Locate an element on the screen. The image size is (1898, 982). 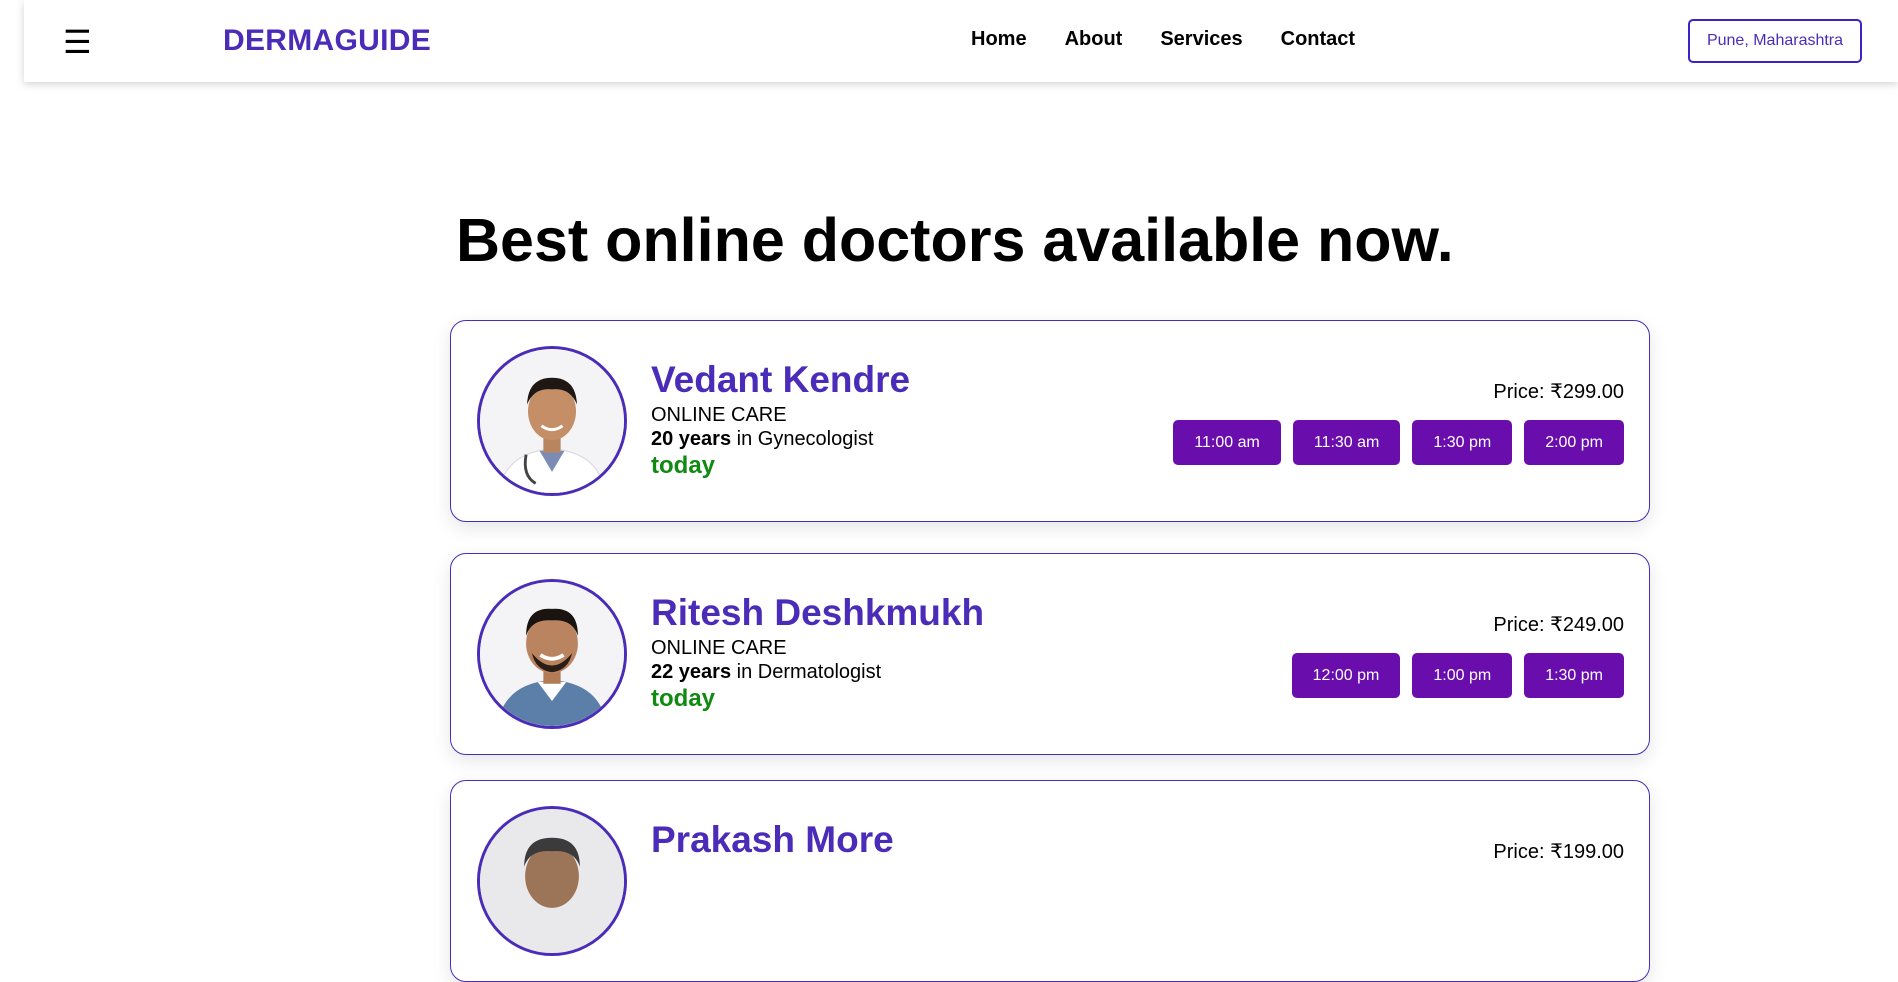
doctor-card: Prakash More Price: ₹199.00 is located at coordinates (1050, 881).